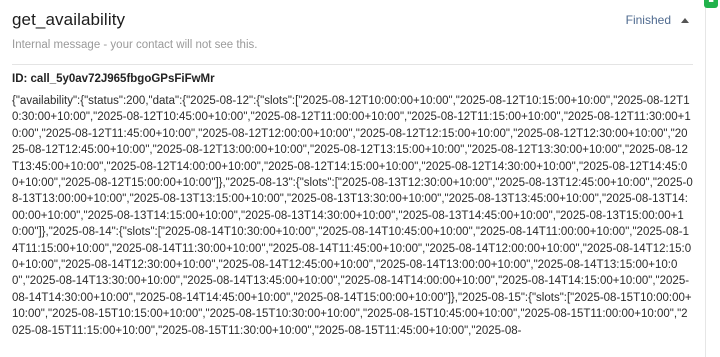 The image size is (720, 357). What do you see at coordinates (711, 4) in the screenshot?
I see `status-badge-icon: ▪` at bounding box center [711, 4].